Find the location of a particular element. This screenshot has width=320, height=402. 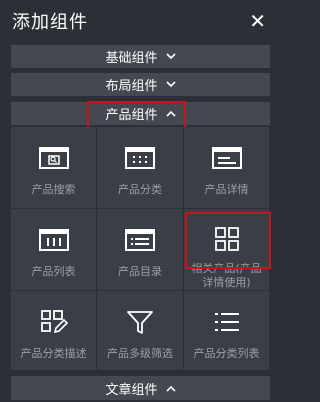

widget-label: 产品列表 is located at coordinates (53, 271).